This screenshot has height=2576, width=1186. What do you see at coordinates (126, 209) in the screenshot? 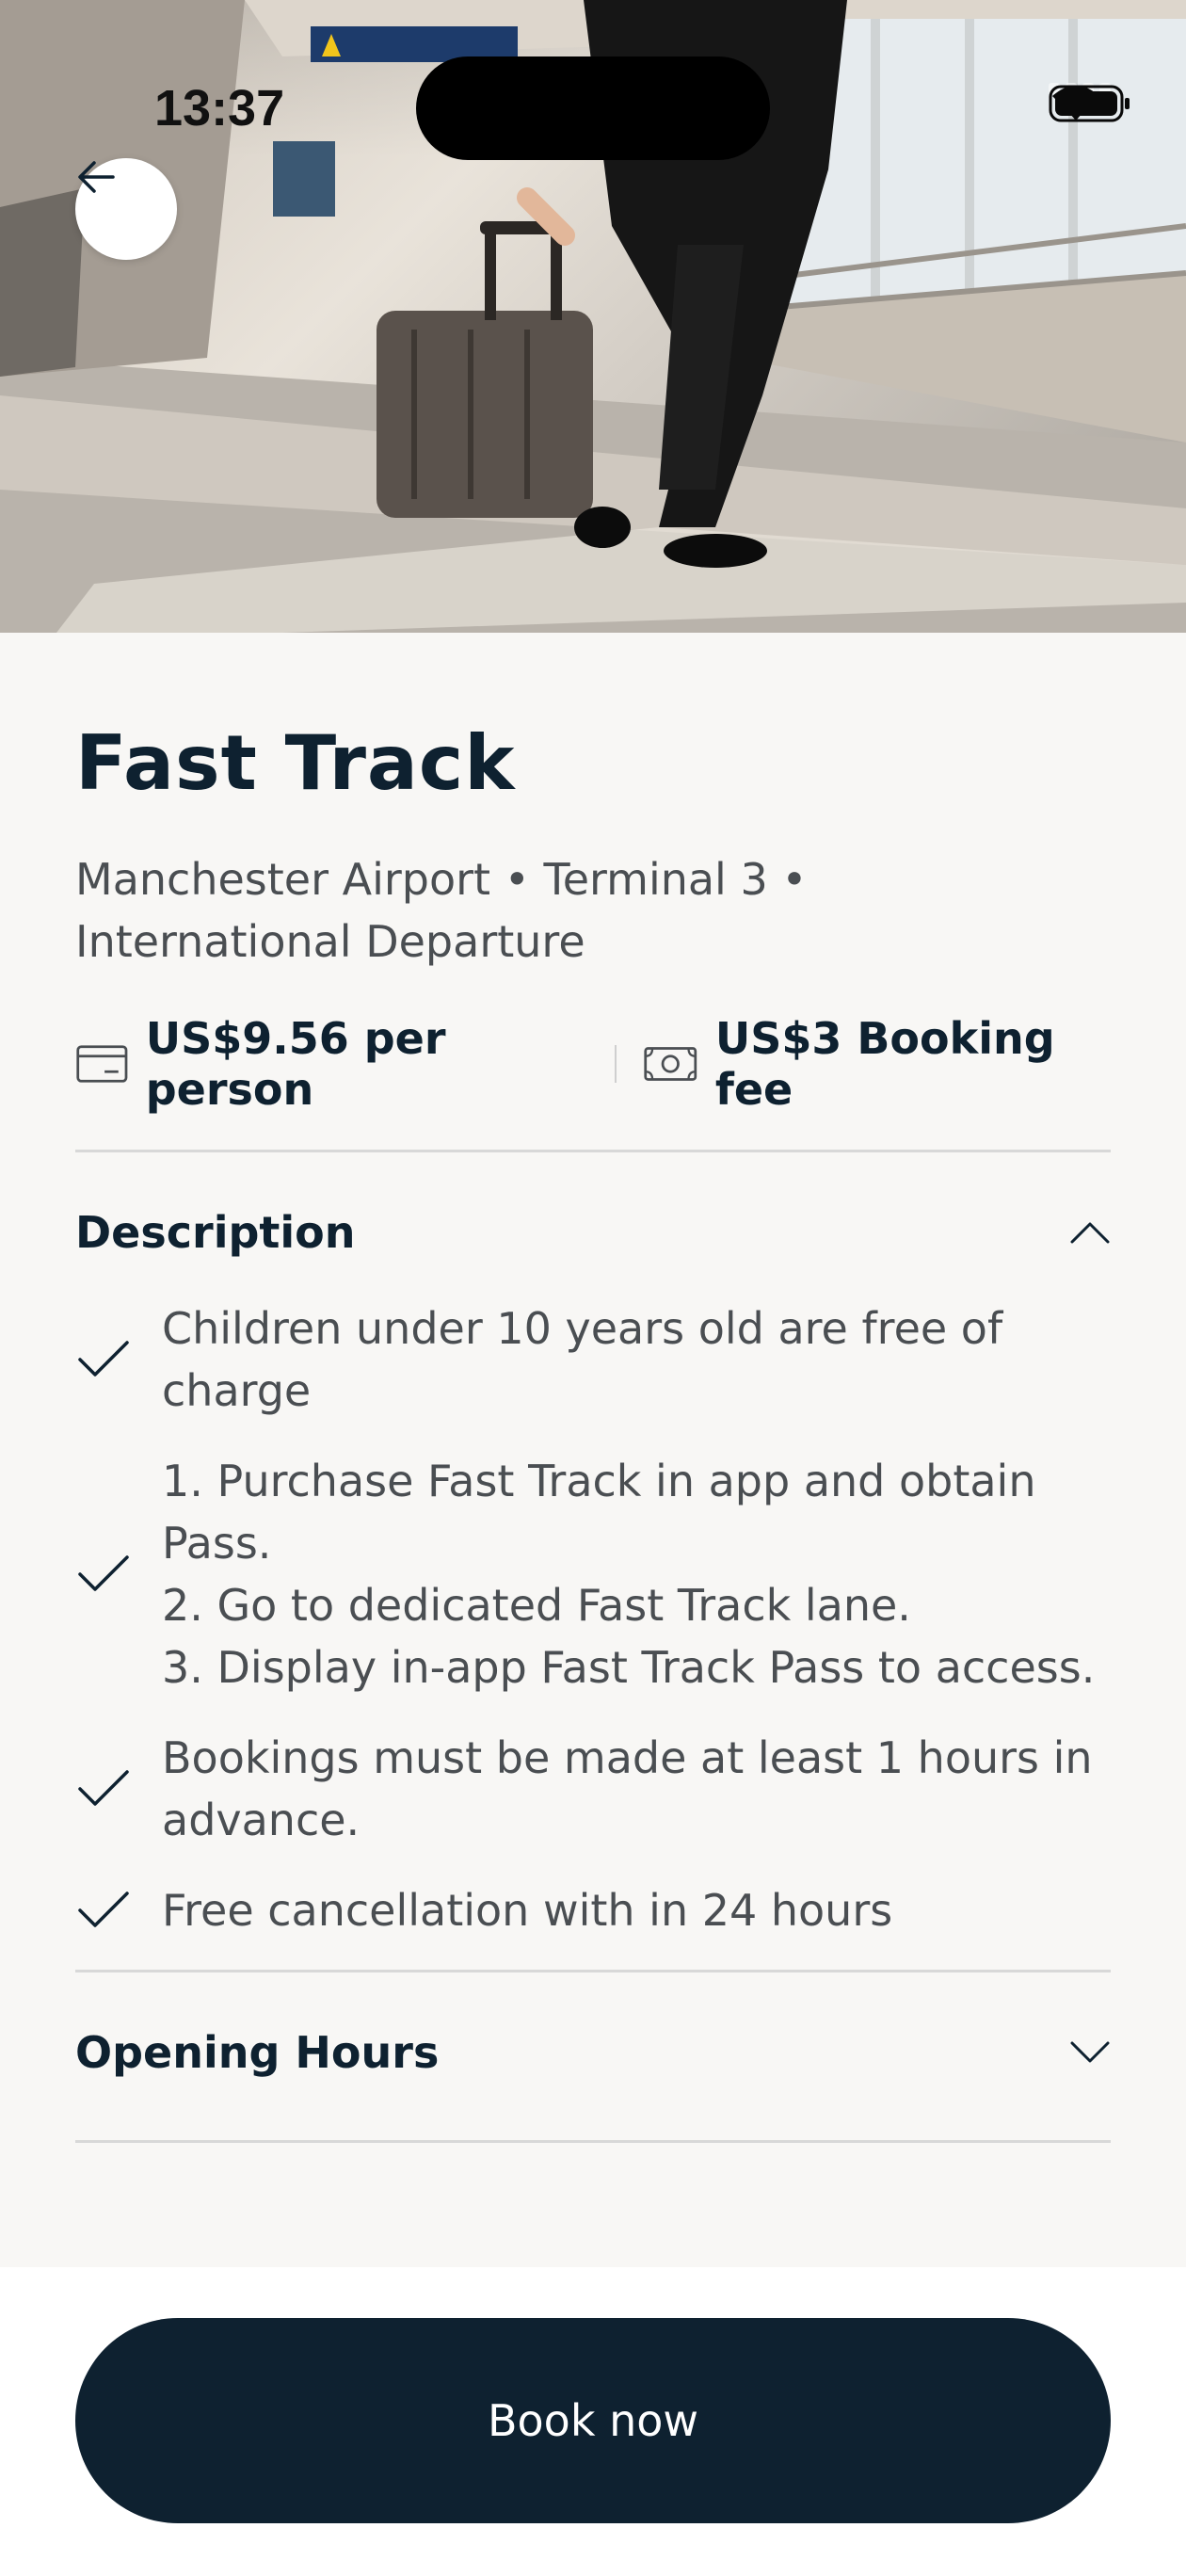
I see `back-button` at bounding box center [126, 209].